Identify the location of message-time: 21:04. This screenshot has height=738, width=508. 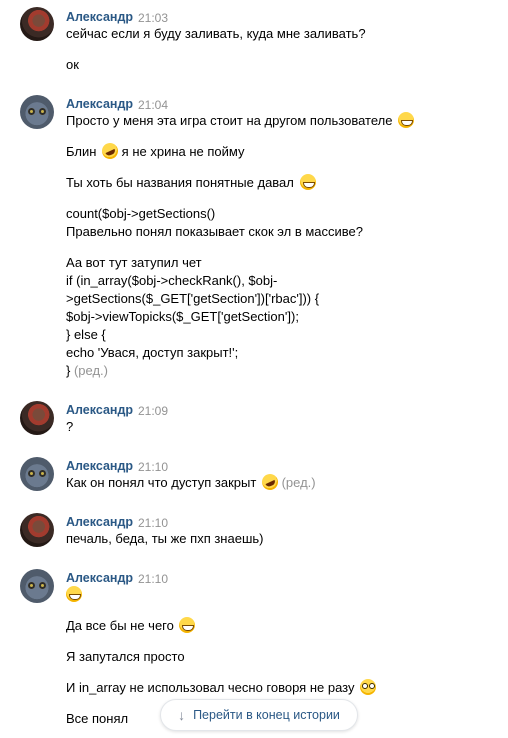
(153, 105).